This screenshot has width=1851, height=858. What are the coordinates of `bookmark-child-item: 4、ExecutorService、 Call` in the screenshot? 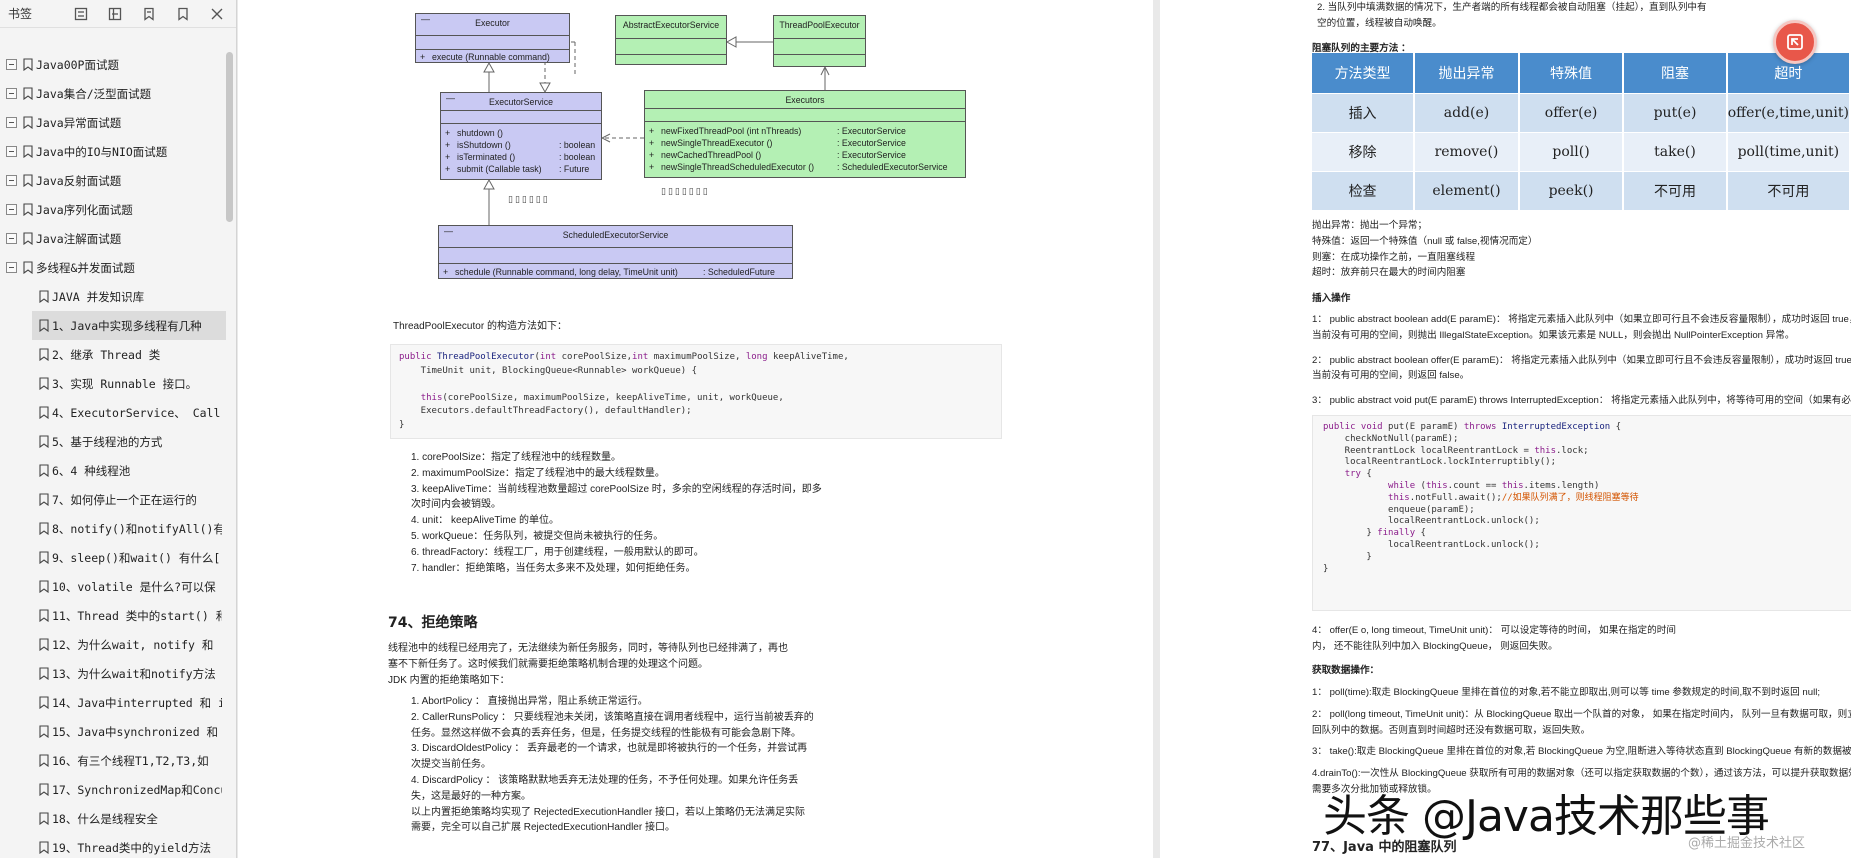 It's located at (111, 412).